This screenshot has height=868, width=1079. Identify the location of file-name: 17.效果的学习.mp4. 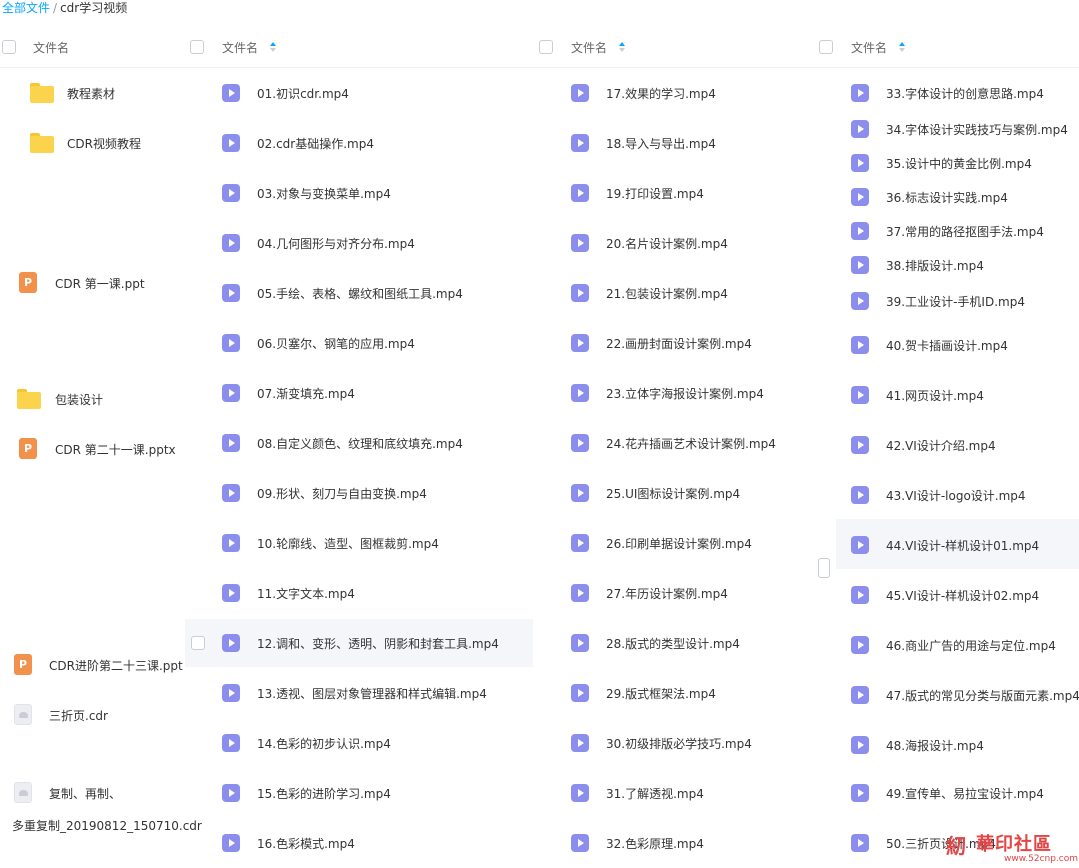
(661, 93).